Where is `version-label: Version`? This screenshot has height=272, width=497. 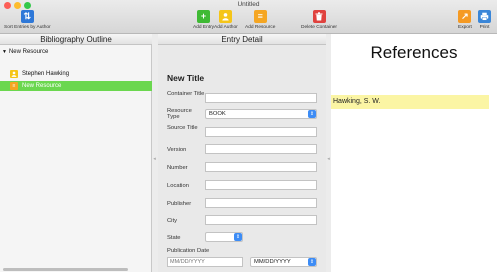 version-label: Version is located at coordinates (177, 150).